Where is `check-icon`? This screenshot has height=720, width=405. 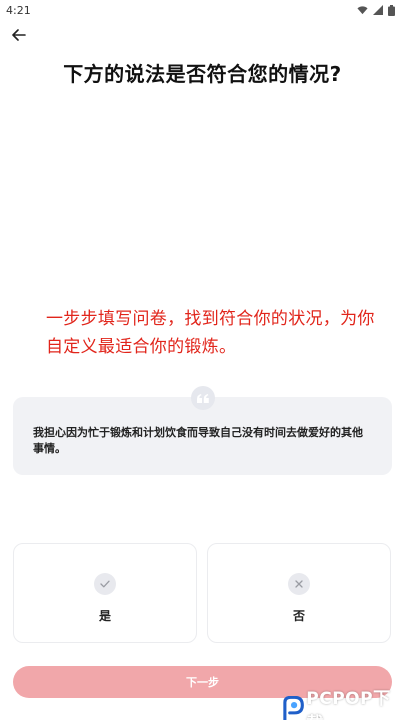
check-icon is located at coordinates (105, 584).